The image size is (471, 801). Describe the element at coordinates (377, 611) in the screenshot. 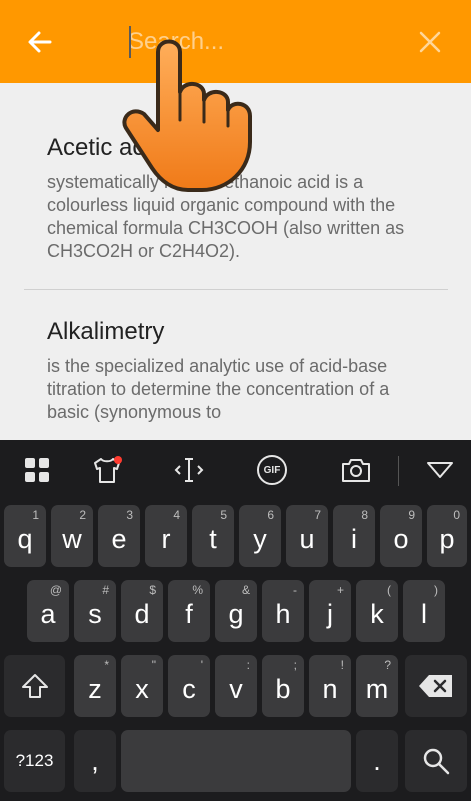

I see `key-k: (k` at that location.